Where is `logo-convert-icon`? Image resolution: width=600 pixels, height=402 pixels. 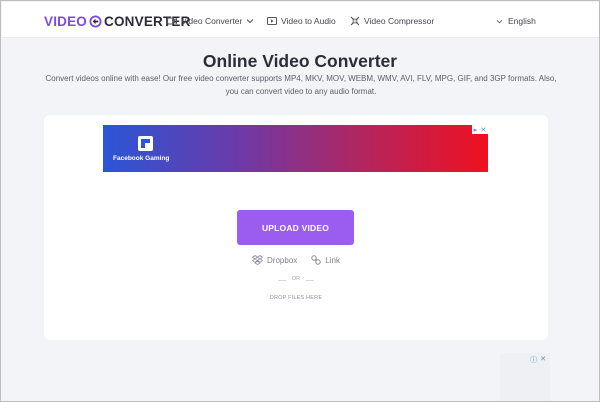 logo-convert-icon is located at coordinates (95, 21).